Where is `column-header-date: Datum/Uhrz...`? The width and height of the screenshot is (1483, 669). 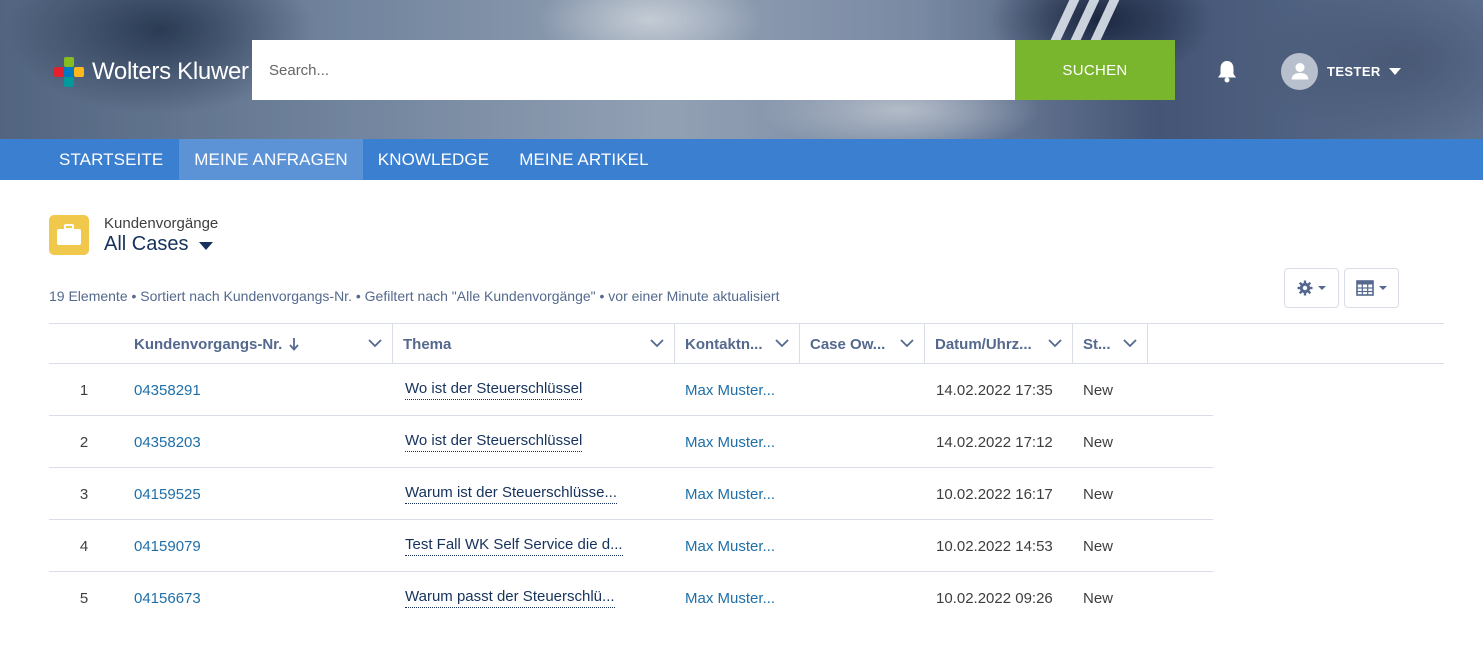
column-header-date: Datum/Uhrz... is located at coordinates (999, 344).